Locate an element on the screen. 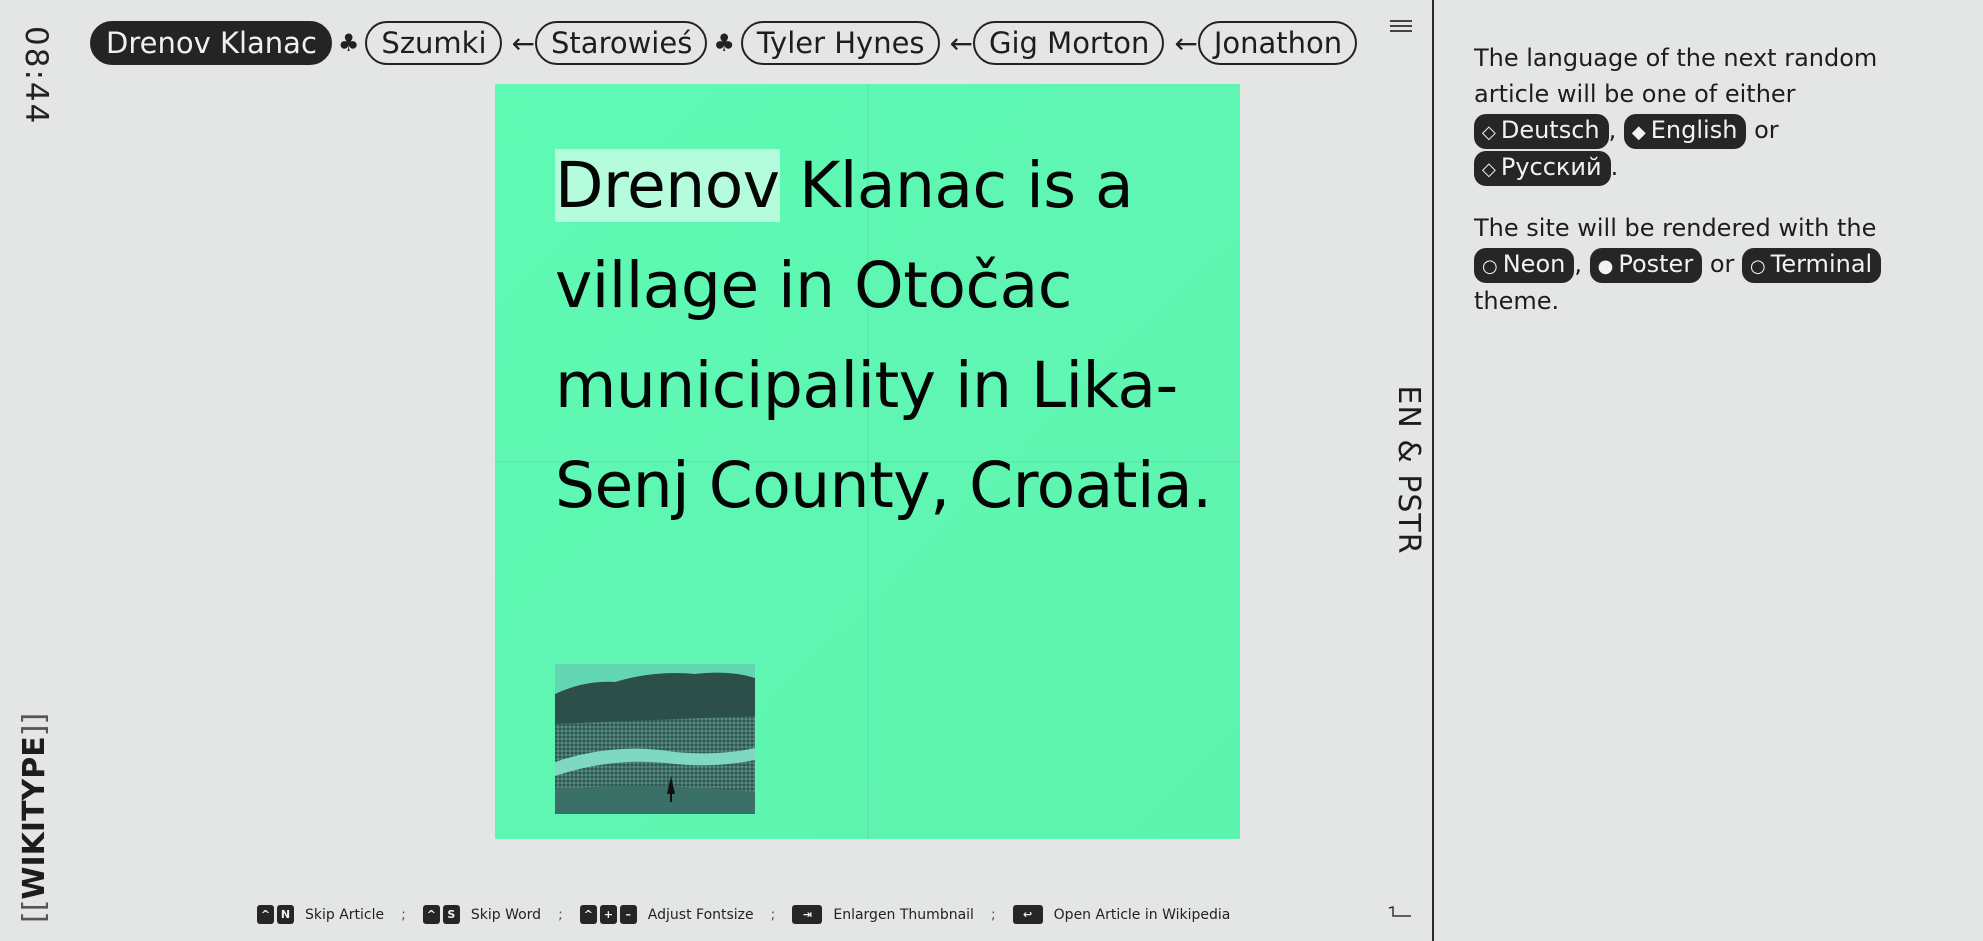 The image size is (1983, 941). circle-filled-icon: ● is located at coordinates (1605, 266).